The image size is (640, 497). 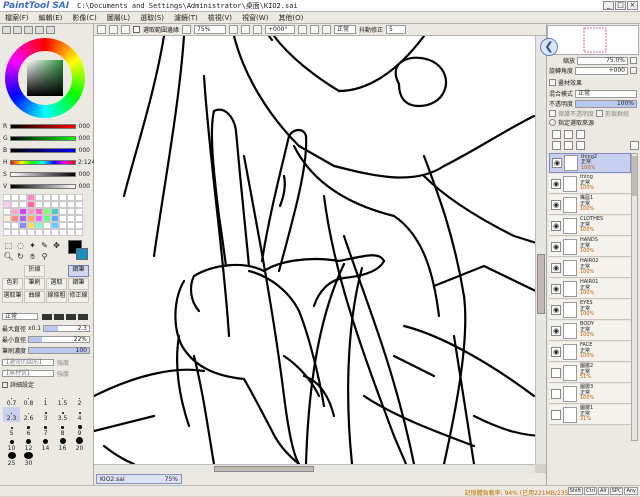 I want to click on zoom-icon: 🔍︎, so click(x=8, y=257).